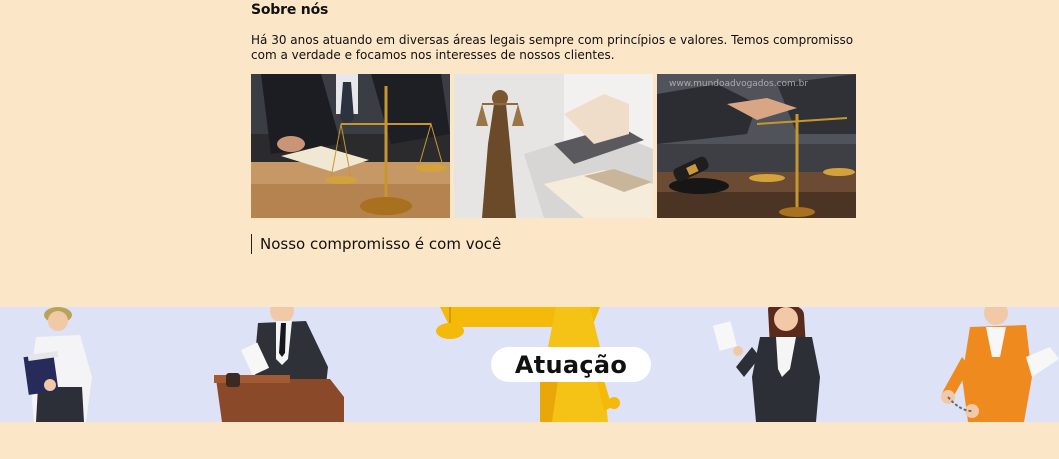 The width and height of the screenshot is (1059, 459). What do you see at coordinates (57, 364) in the screenshot?
I see `figure-woman-books` at bounding box center [57, 364].